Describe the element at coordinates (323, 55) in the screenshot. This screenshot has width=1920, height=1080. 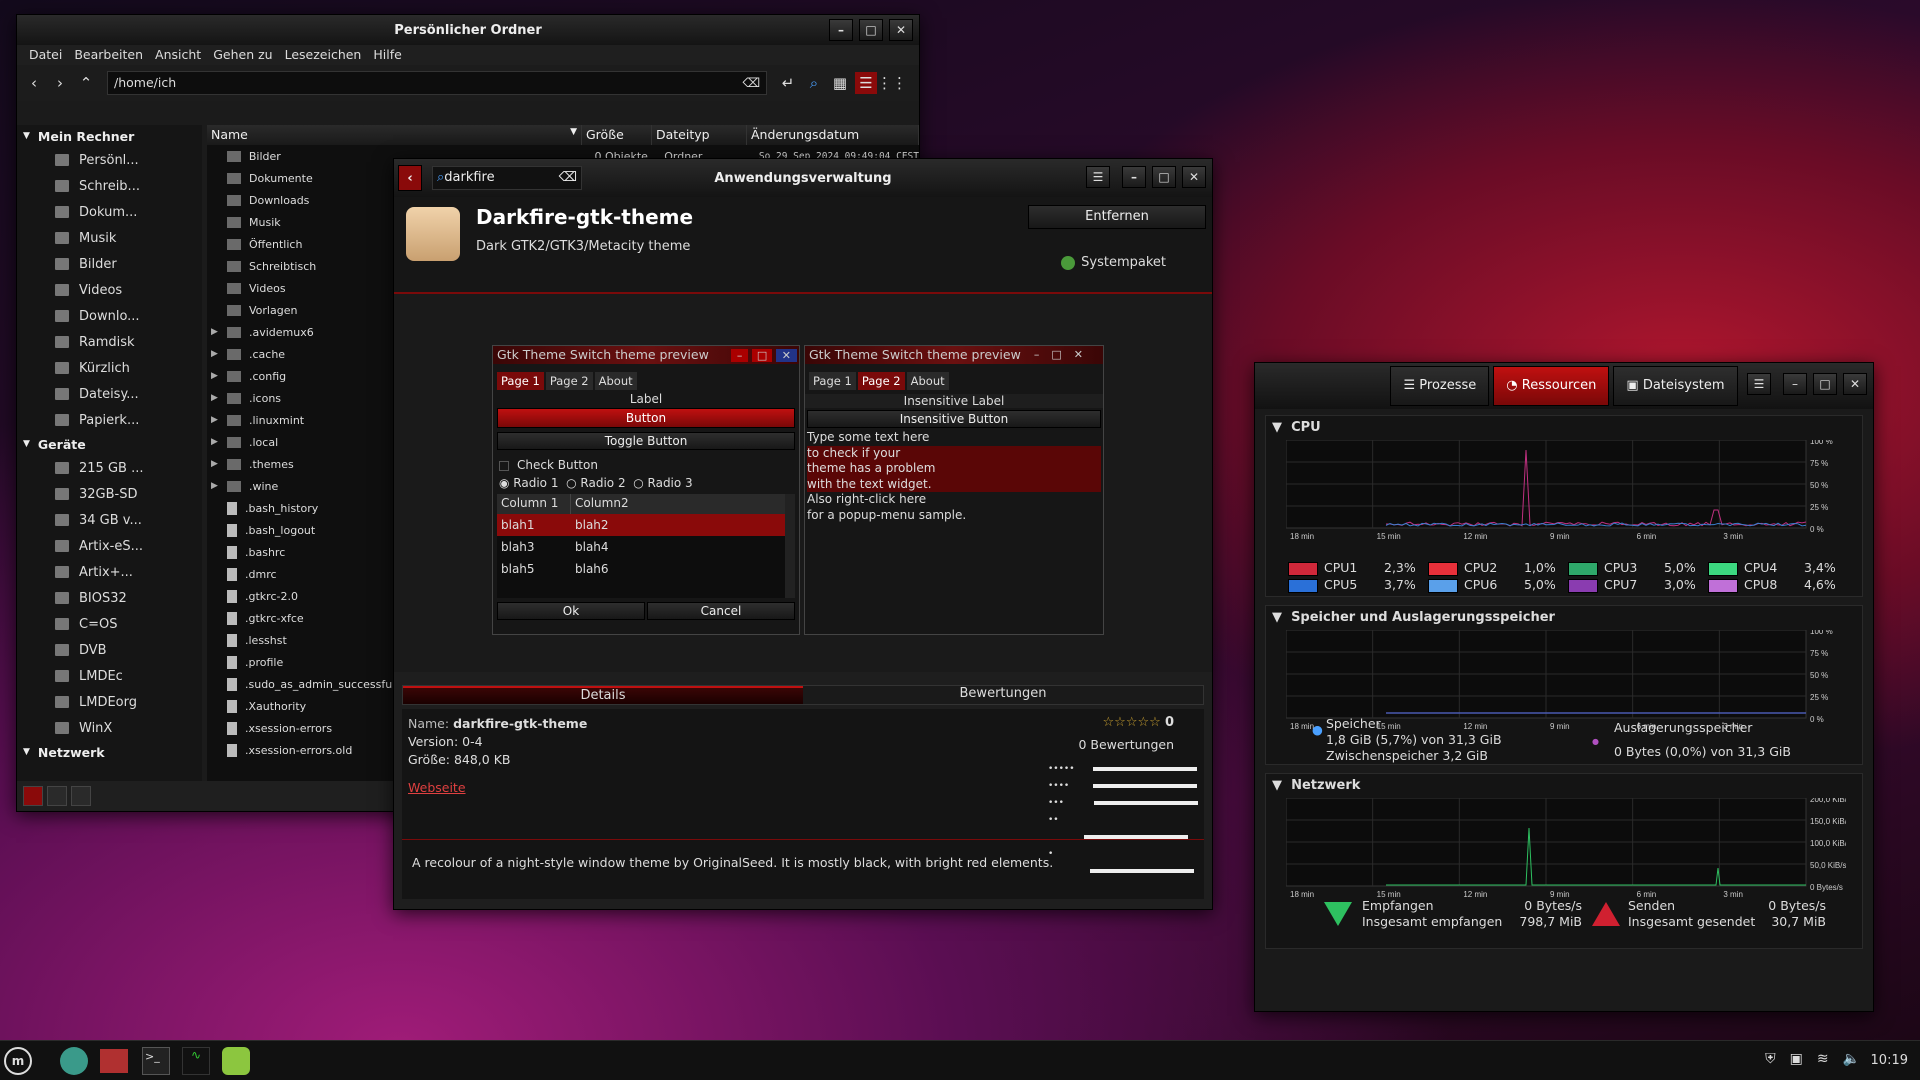
I see `menu-item: Lesezeichen` at that location.